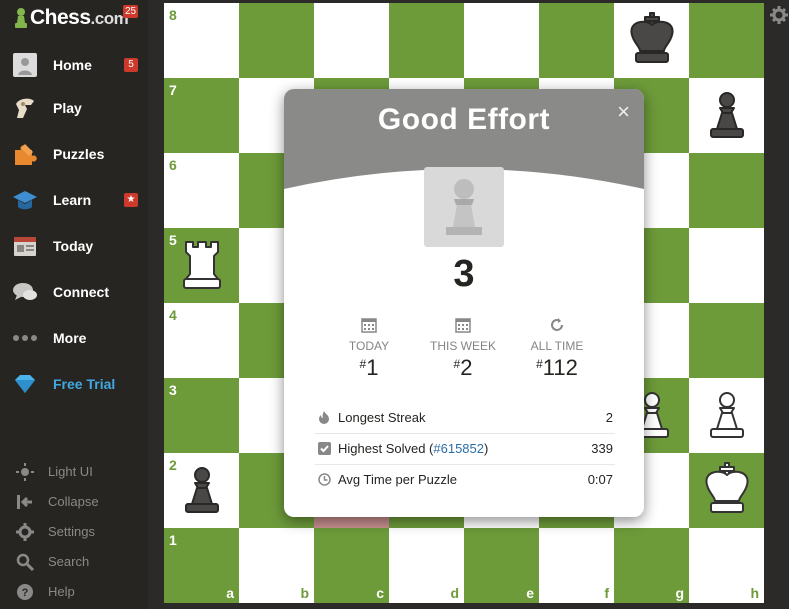 Image resolution: width=789 pixels, height=609 pixels. What do you see at coordinates (754, 593) in the screenshot?
I see `file-label: h` at bounding box center [754, 593].